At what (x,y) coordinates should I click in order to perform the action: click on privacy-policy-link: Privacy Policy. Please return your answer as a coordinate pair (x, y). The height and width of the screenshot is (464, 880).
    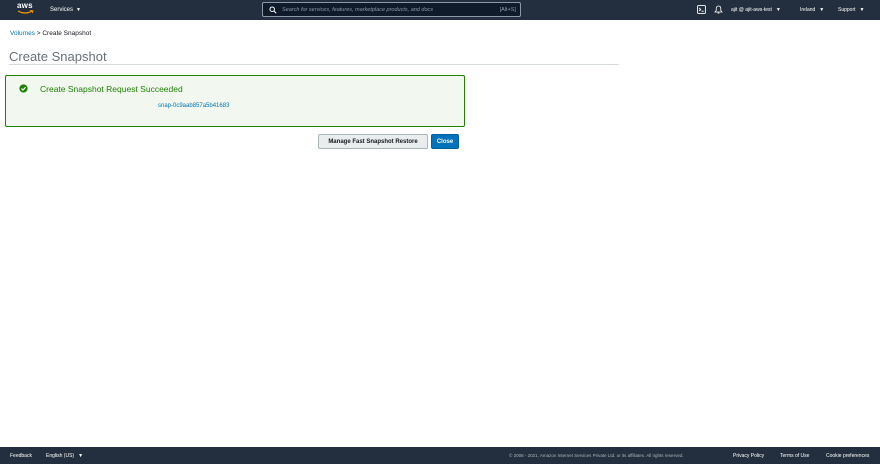
    Looking at the image, I should click on (748, 455).